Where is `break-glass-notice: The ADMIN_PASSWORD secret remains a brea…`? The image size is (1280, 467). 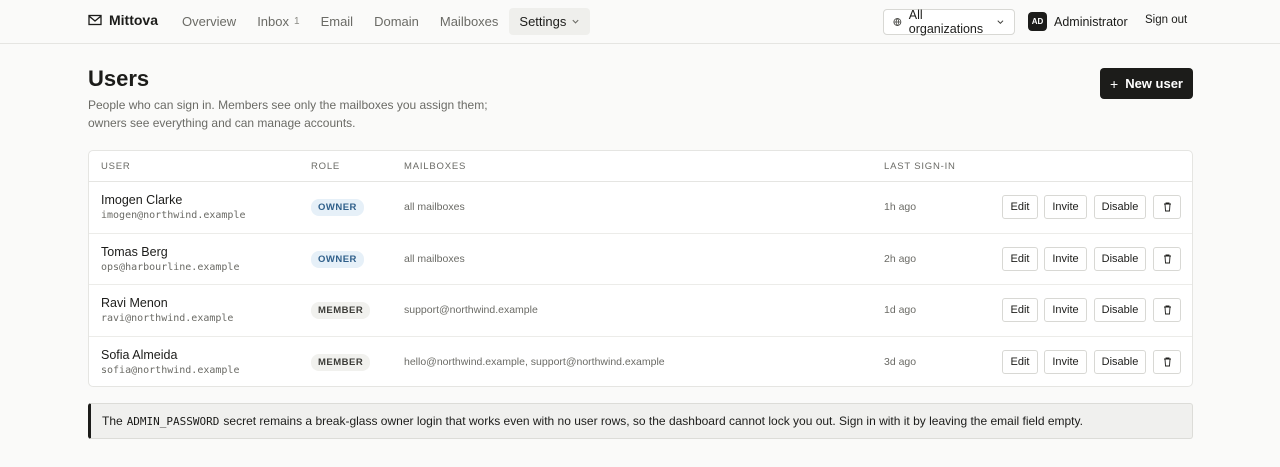
break-glass-notice: The ADMIN_PASSWORD secret remains a brea… is located at coordinates (640, 421).